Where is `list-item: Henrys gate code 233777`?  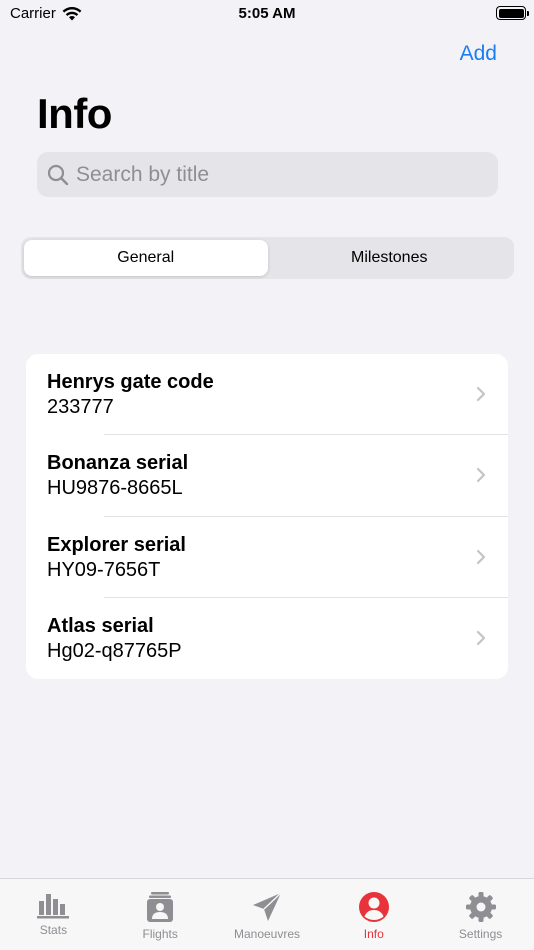 list-item: Henrys gate code 233777 is located at coordinates (267, 395).